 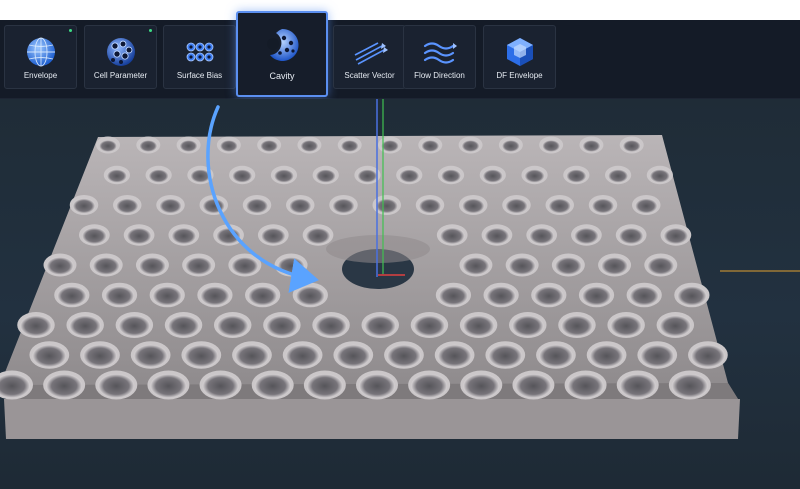 I want to click on lattice-block-icon, so click(x=199, y=52).